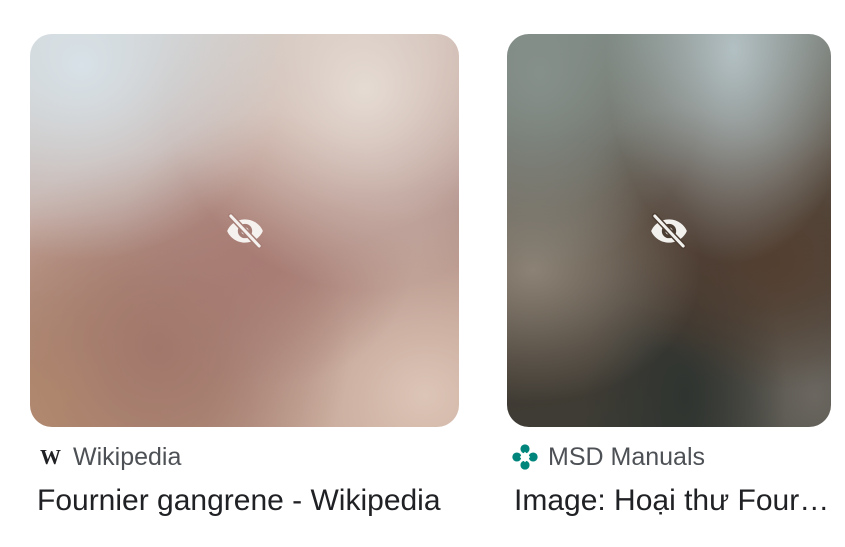 The width and height of the screenshot is (845, 547). I want to click on msd-manuals-logo-icon, so click(525, 457).